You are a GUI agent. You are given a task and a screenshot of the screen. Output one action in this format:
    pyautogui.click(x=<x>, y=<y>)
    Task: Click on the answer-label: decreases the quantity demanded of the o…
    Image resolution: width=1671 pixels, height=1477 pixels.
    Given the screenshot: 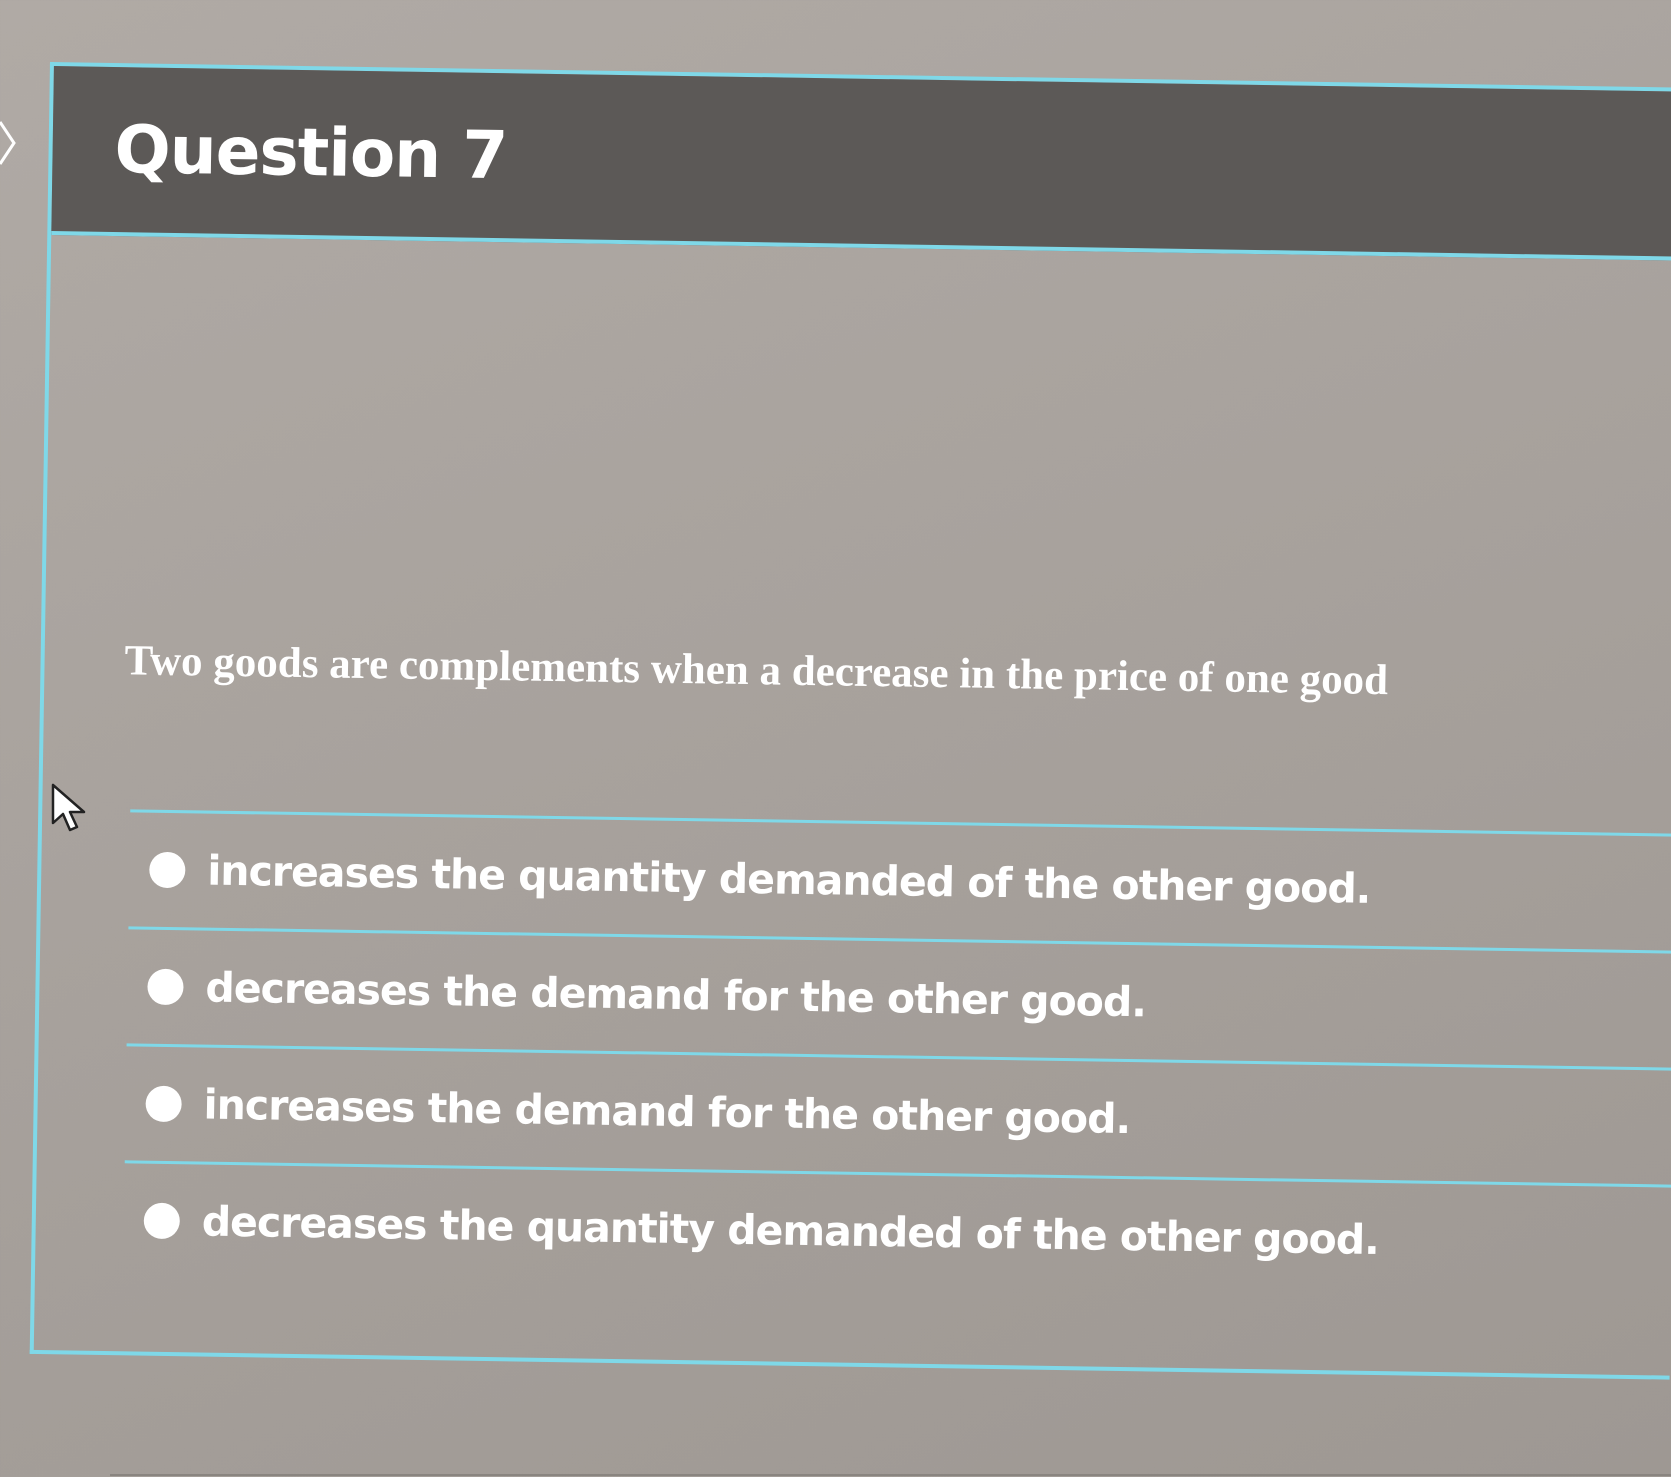 What is the action you would take?
    pyautogui.click(x=790, y=1231)
    